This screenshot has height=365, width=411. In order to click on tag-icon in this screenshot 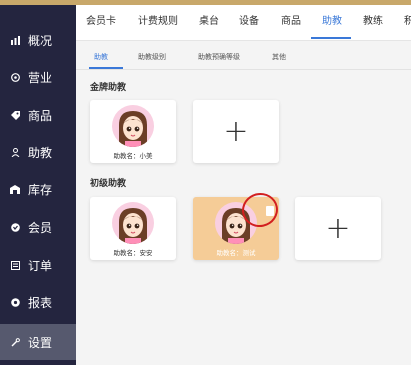, I will do `click(15, 115)`.